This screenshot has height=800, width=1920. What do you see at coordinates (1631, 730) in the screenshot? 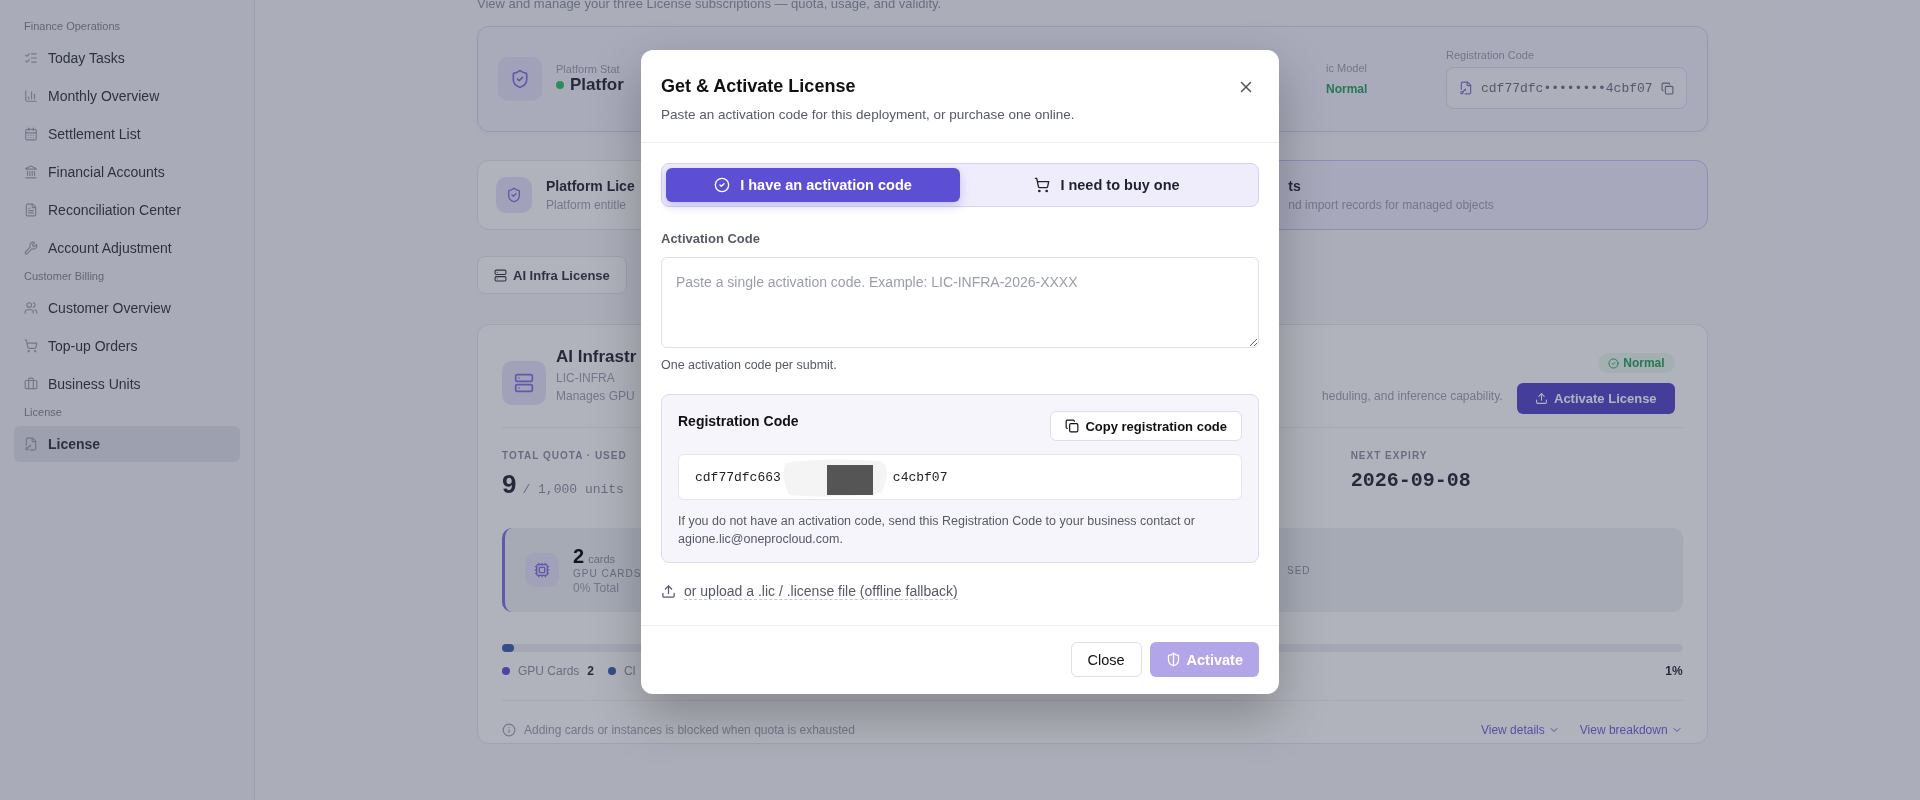
I see `view-link: View breakdown` at bounding box center [1631, 730].